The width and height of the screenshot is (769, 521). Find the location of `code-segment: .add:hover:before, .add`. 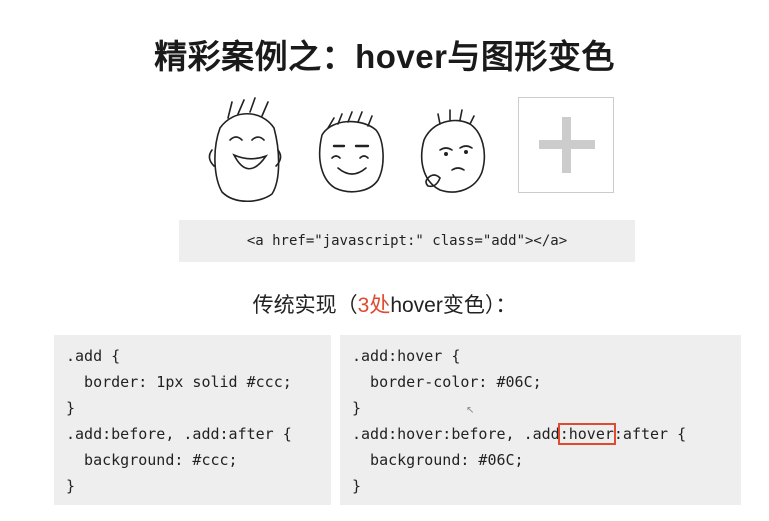

code-segment: .add:hover:before, .add is located at coordinates (456, 434).